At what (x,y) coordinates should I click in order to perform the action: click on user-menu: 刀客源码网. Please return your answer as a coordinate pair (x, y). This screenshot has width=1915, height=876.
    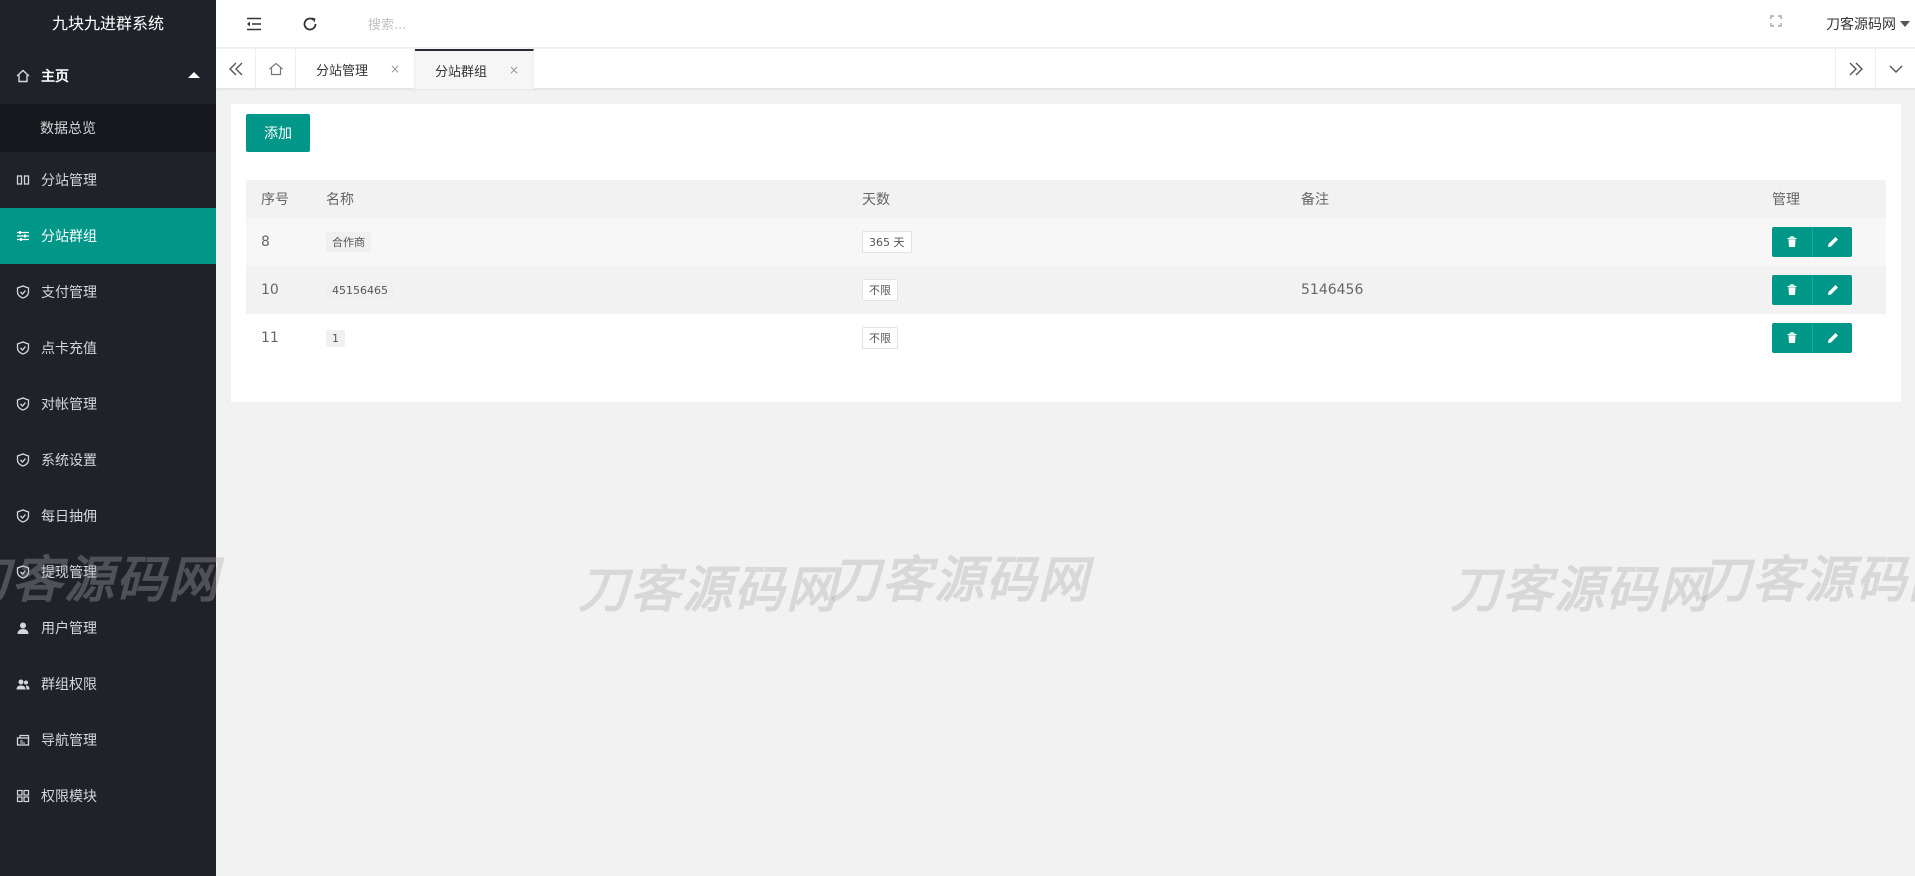
    Looking at the image, I should click on (1868, 24).